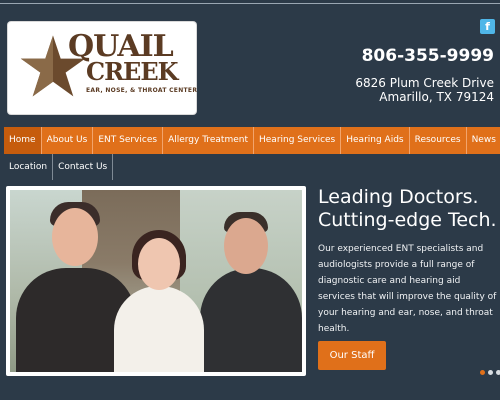 Image resolution: width=500 pixels, height=400 pixels. I want to click on doctor-left-head, so click(75, 237).